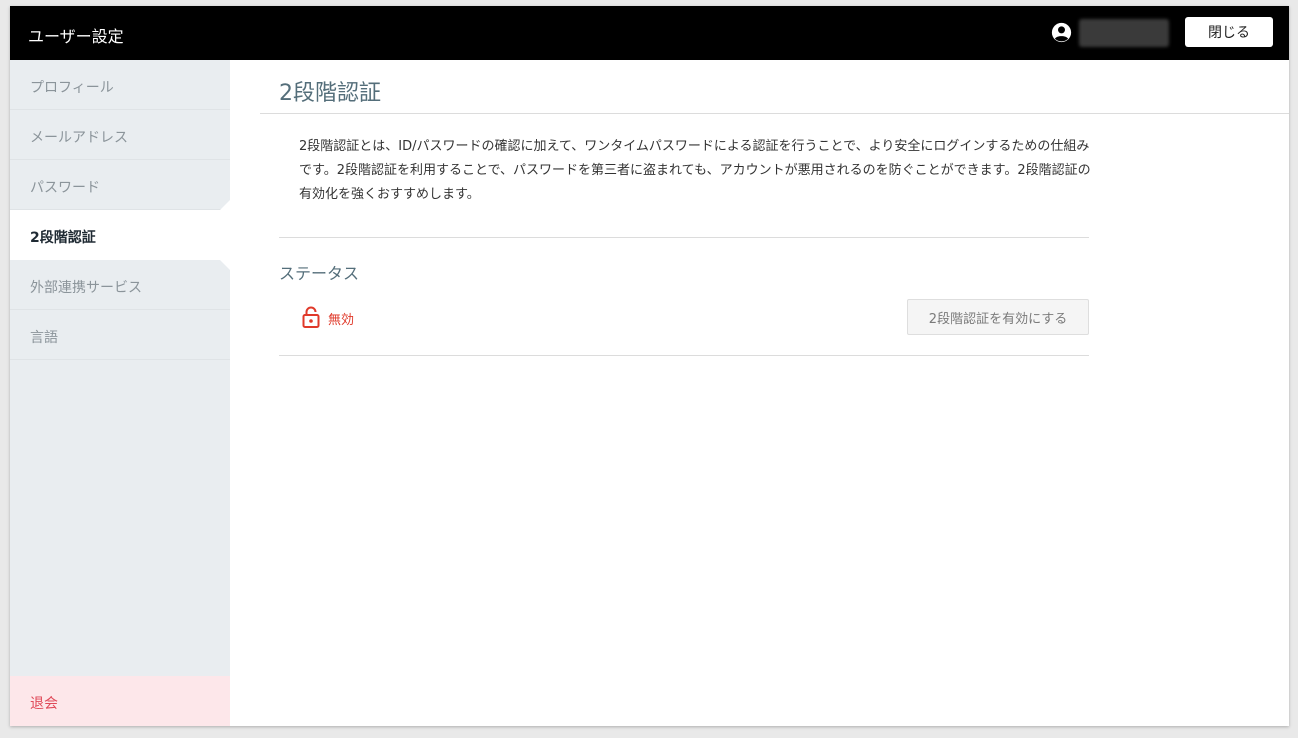  I want to click on sidebar-item-password: パスワード, so click(120, 185).